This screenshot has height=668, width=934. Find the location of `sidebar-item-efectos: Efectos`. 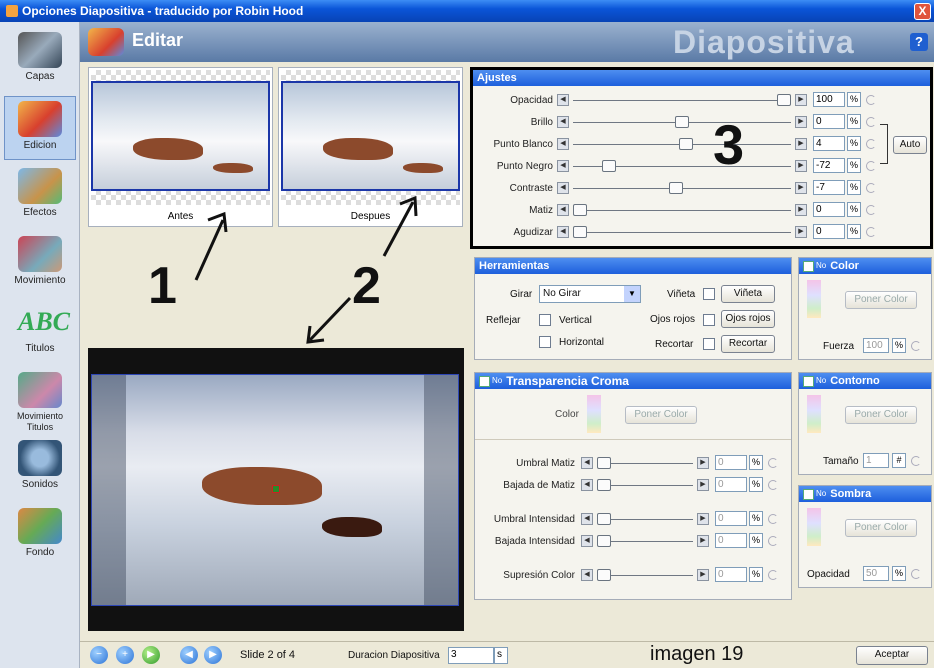

sidebar-item-efectos: Efectos is located at coordinates (40, 196).